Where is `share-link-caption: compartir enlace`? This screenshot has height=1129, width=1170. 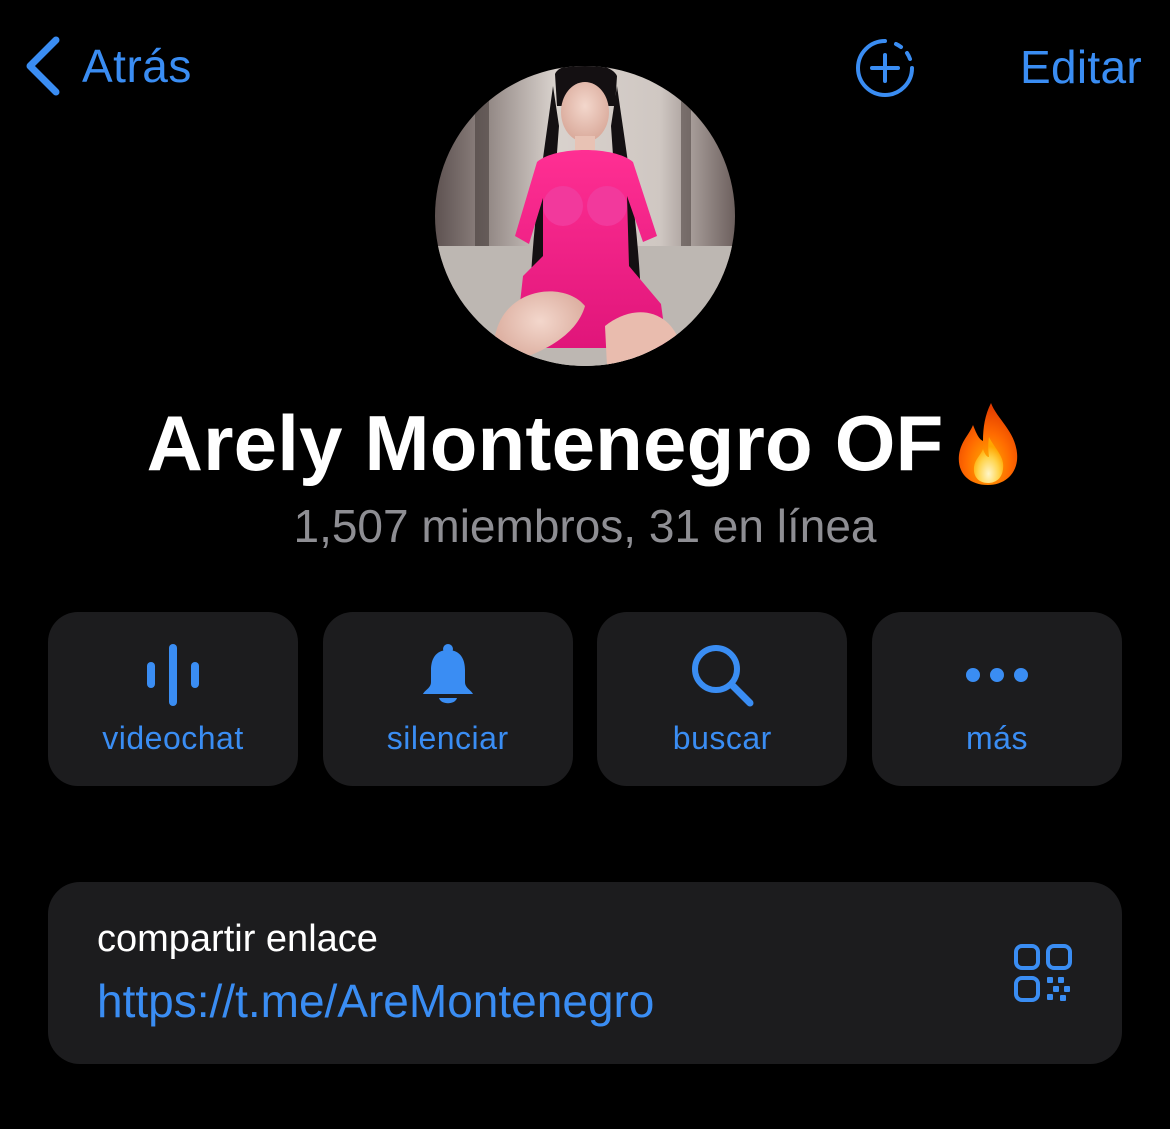
share-link-caption: compartir enlace is located at coordinates (237, 939).